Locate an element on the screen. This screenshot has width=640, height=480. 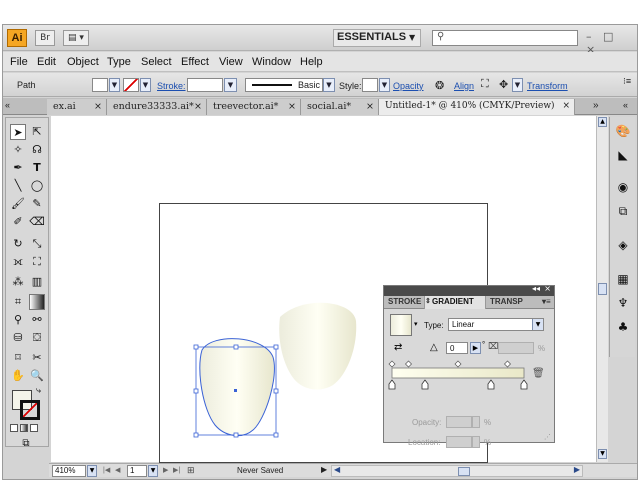
location-label: Location: is located at coordinates (424, 442).